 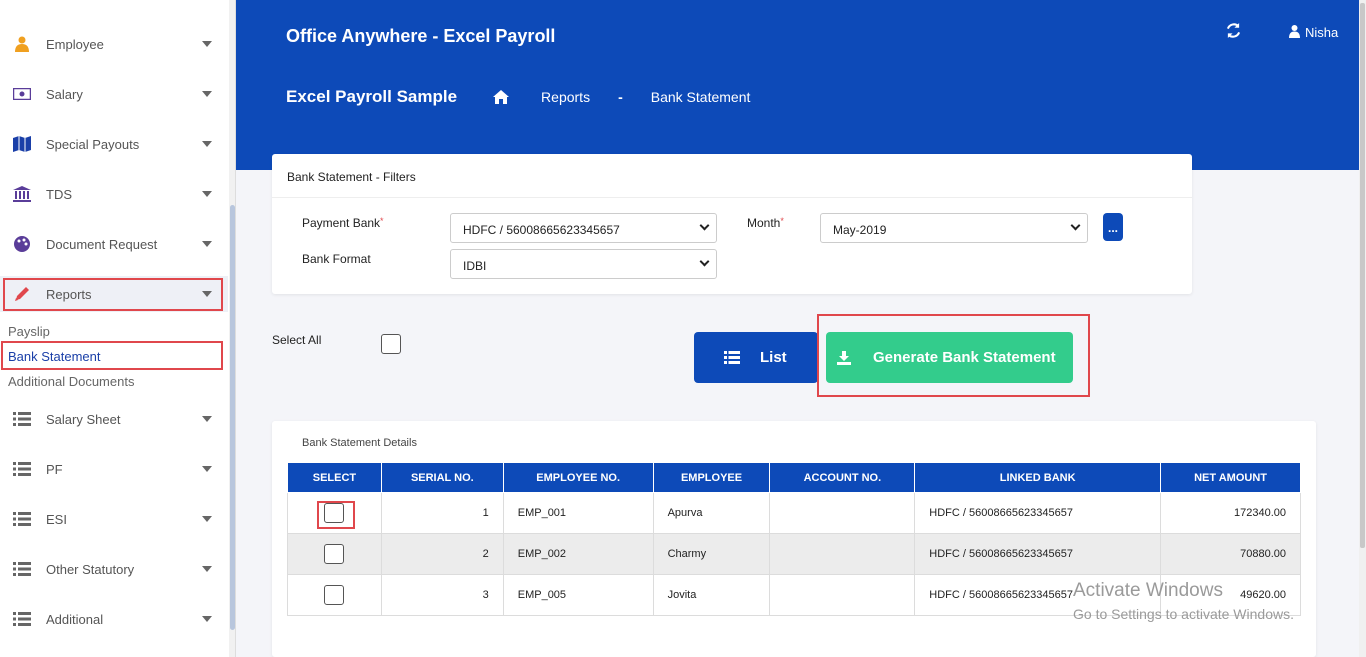 What do you see at coordinates (343, 223) in the screenshot?
I see `payment-bank-label: Payment Bank*` at bounding box center [343, 223].